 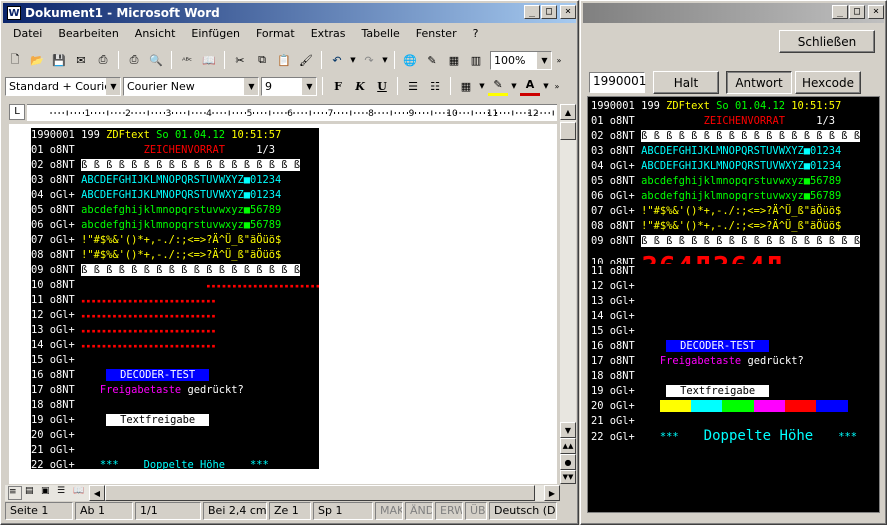 What do you see at coordinates (432, 60) in the screenshot?
I see `tables-borders-icon: ✎` at bounding box center [432, 60].